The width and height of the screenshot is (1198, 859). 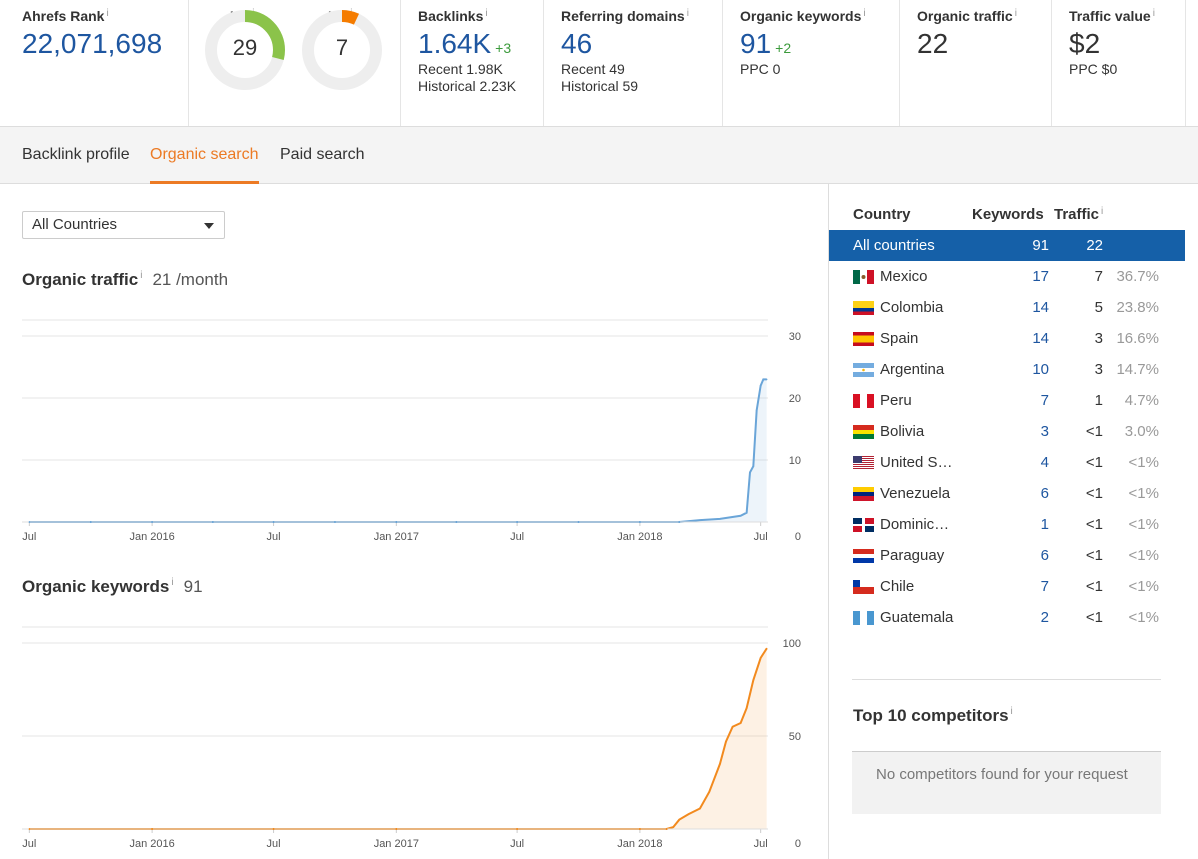 What do you see at coordinates (1040, 245) in the screenshot?
I see `country-keywords: 91` at bounding box center [1040, 245].